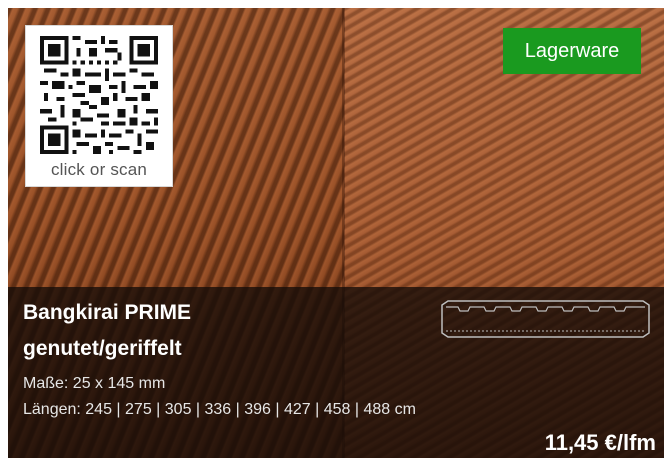  What do you see at coordinates (572, 51) in the screenshot?
I see `stock-badge: Lagerware` at bounding box center [572, 51].